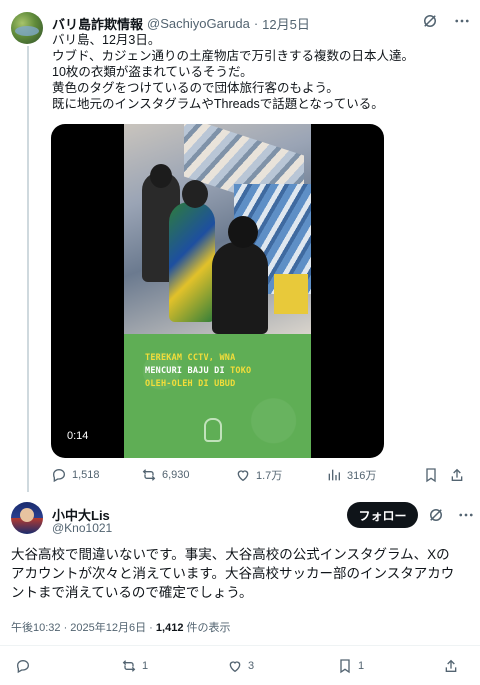  What do you see at coordinates (230, 554) in the screenshot?
I see `tweet-text-line: 大谷高校で間違いないです。事実、大谷高校の公式インスタグラム、Xの` at bounding box center [230, 554].